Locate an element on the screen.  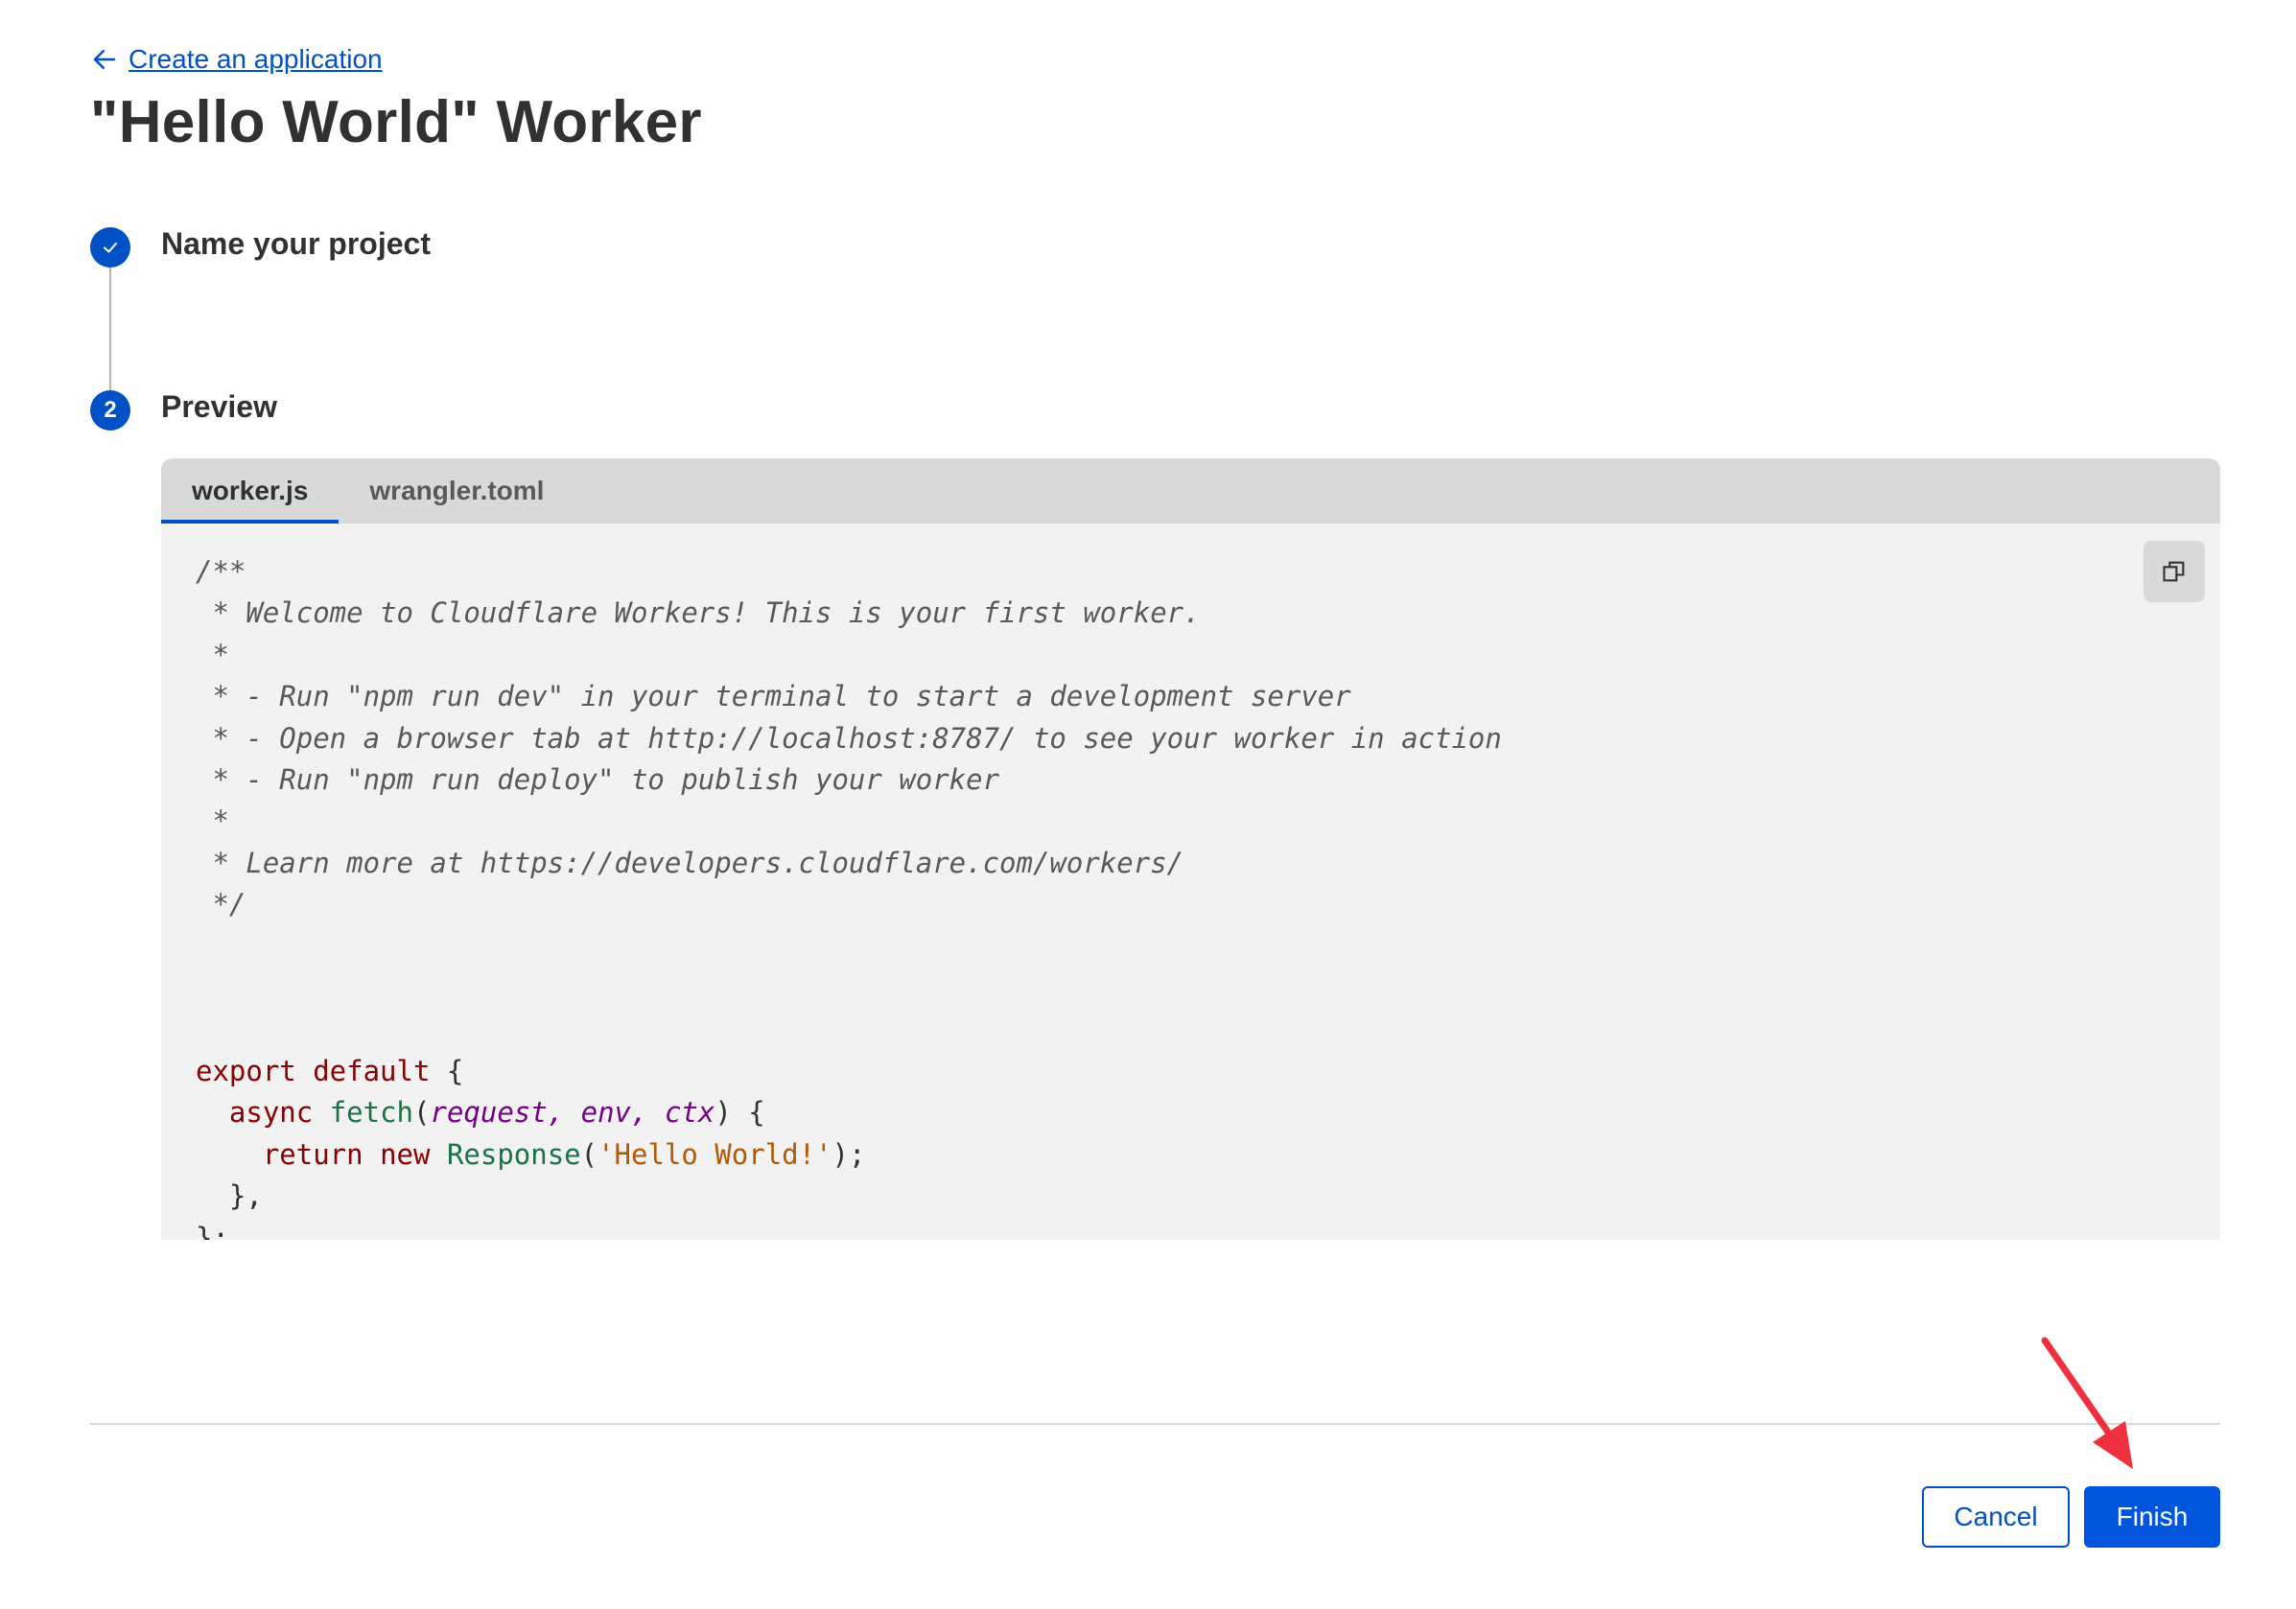
annotation-arrow-icon is located at coordinates (2087, 1403).